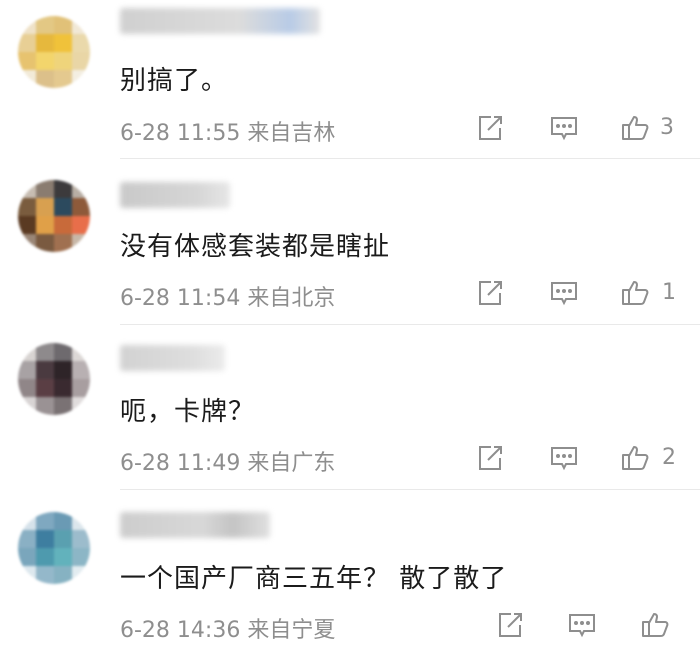 The height and width of the screenshot is (660, 700). What do you see at coordinates (180, 298) in the screenshot?
I see `comment-time: 6-28 11:54` at bounding box center [180, 298].